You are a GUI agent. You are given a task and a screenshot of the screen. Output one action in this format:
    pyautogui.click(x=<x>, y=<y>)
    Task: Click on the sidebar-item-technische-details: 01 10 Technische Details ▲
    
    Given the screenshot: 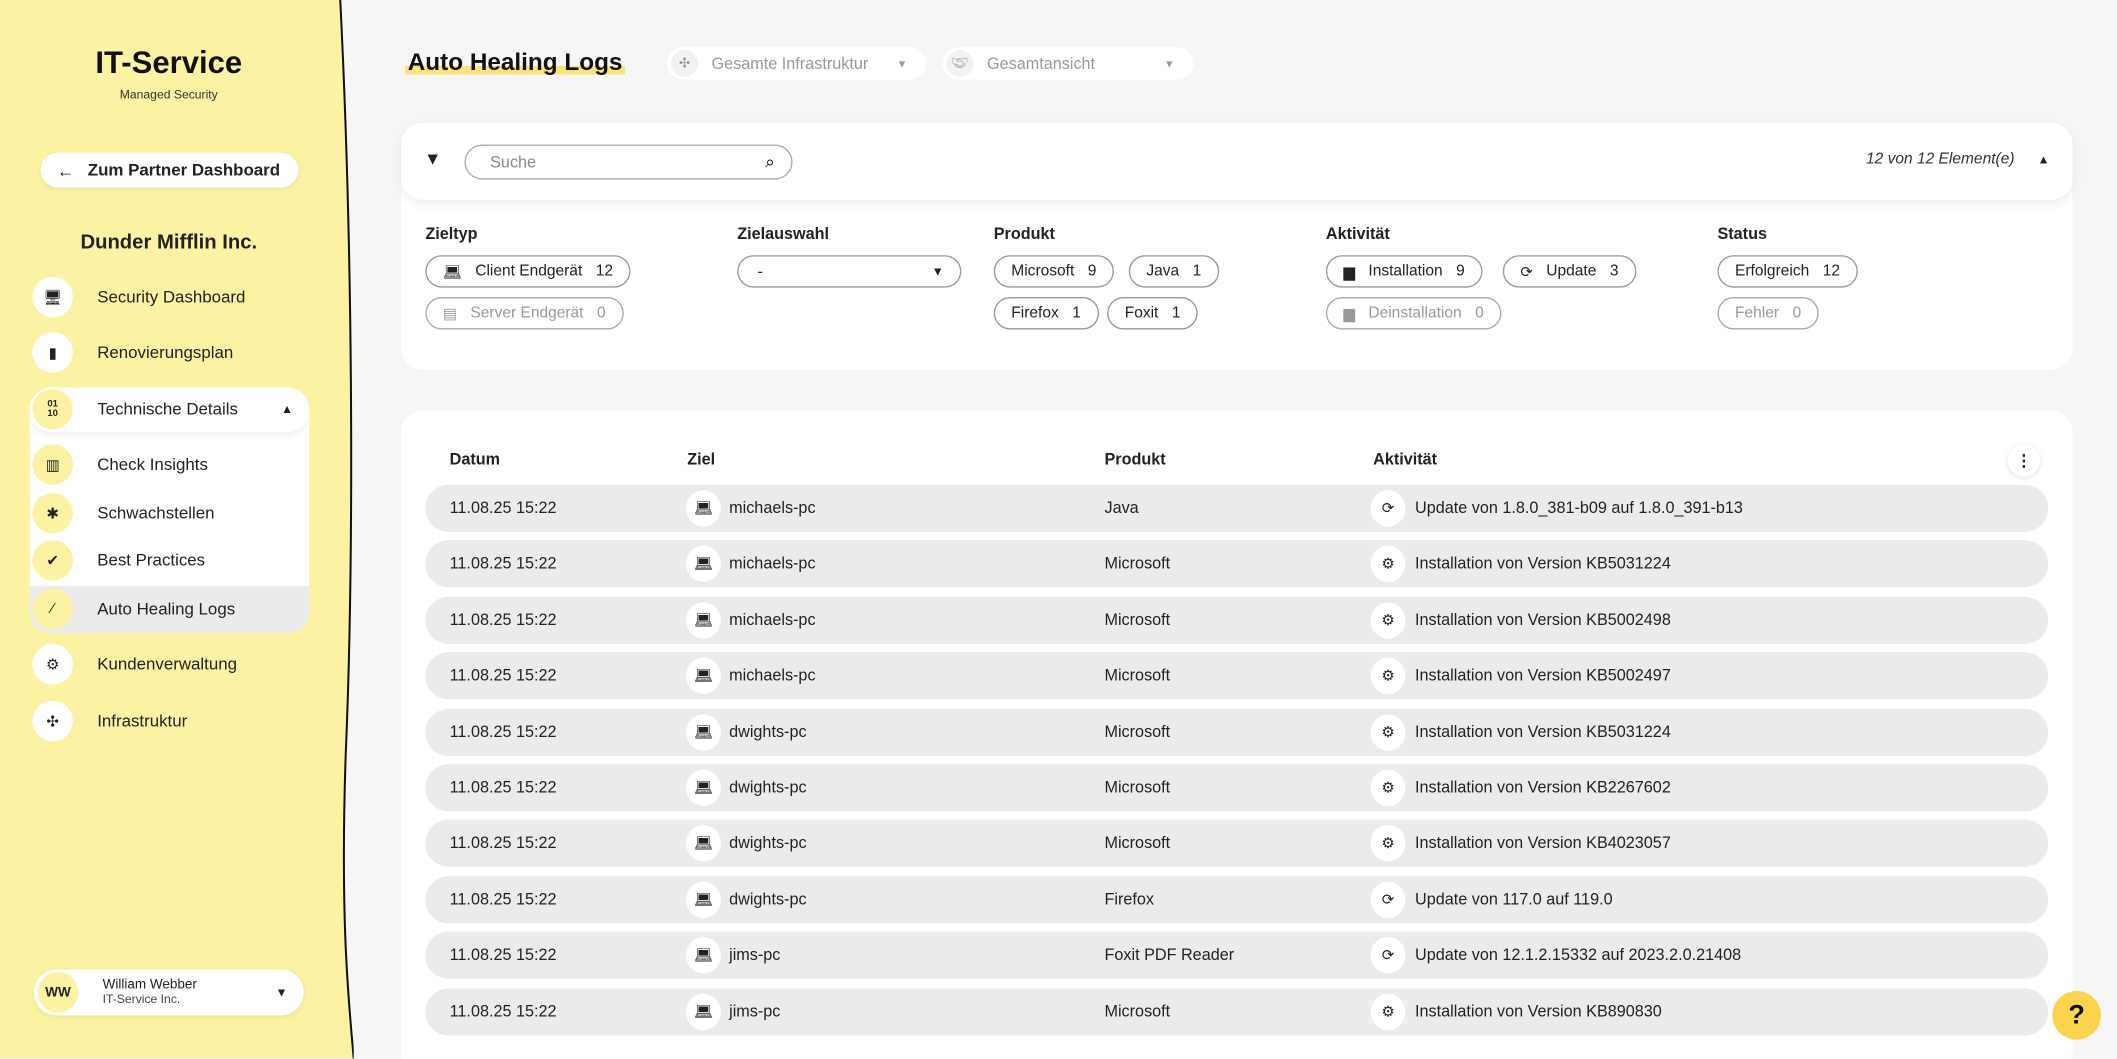 What is the action you would take?
    pyautogui.click(x=169, y=409)
    